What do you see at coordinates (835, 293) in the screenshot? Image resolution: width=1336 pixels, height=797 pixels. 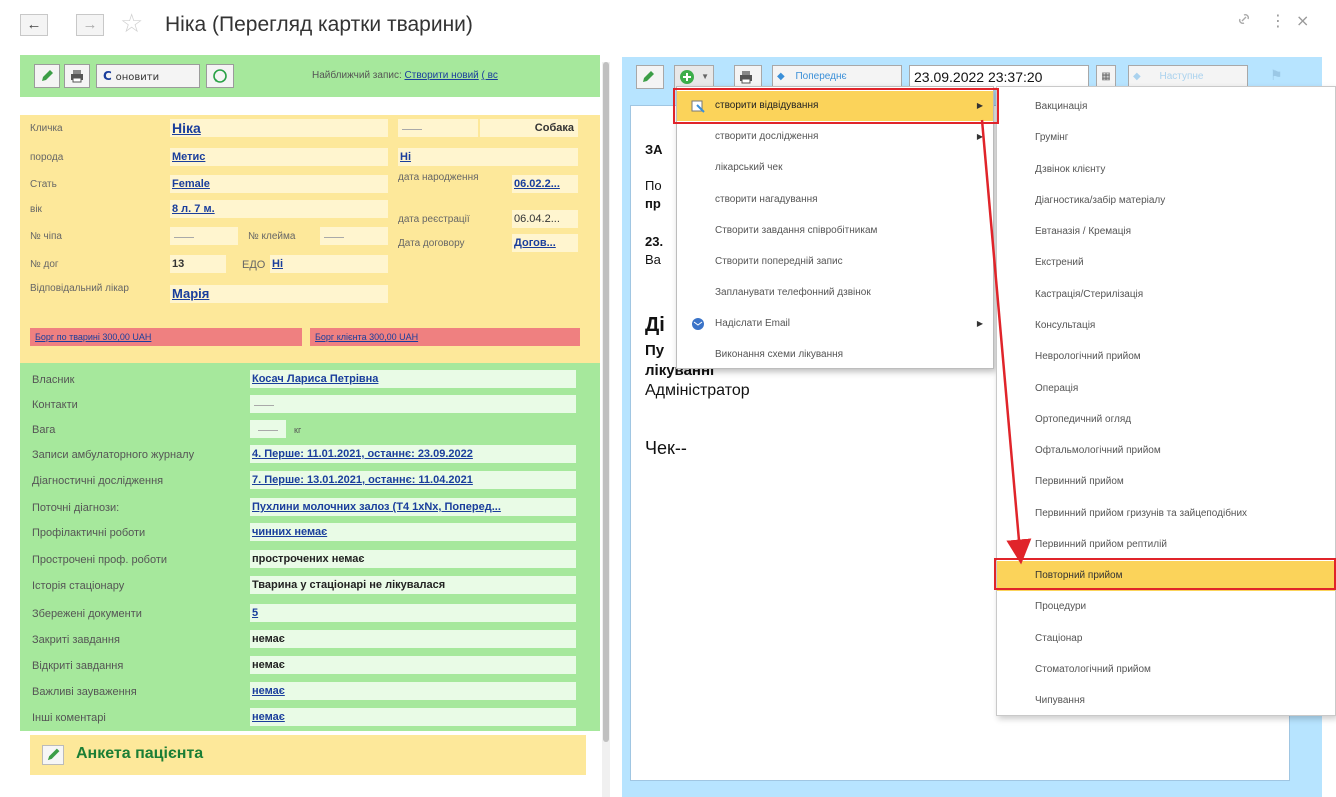 I see `menu-item-schedule-call: Запланувати телефонний дзвінок` at bounding box center [835, 293].